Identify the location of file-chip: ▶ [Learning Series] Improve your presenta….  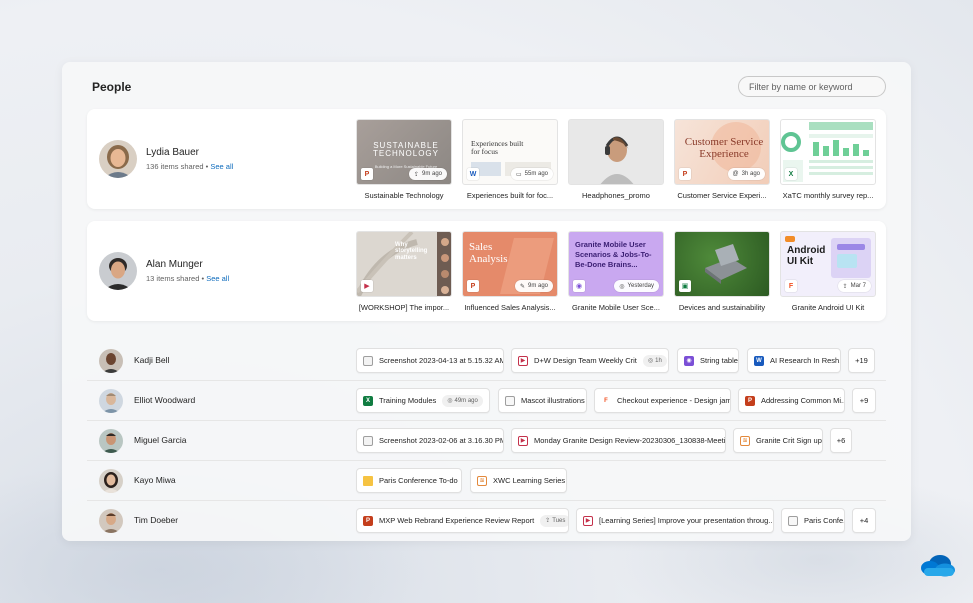
(675, 520).